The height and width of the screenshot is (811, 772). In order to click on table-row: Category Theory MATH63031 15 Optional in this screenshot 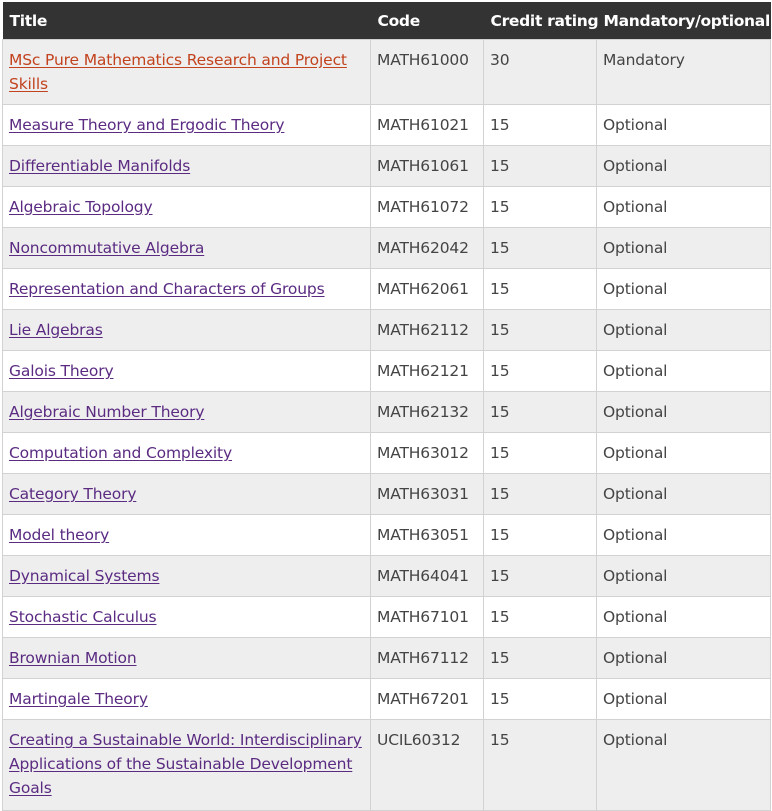, I will do `click(386, 494)`.